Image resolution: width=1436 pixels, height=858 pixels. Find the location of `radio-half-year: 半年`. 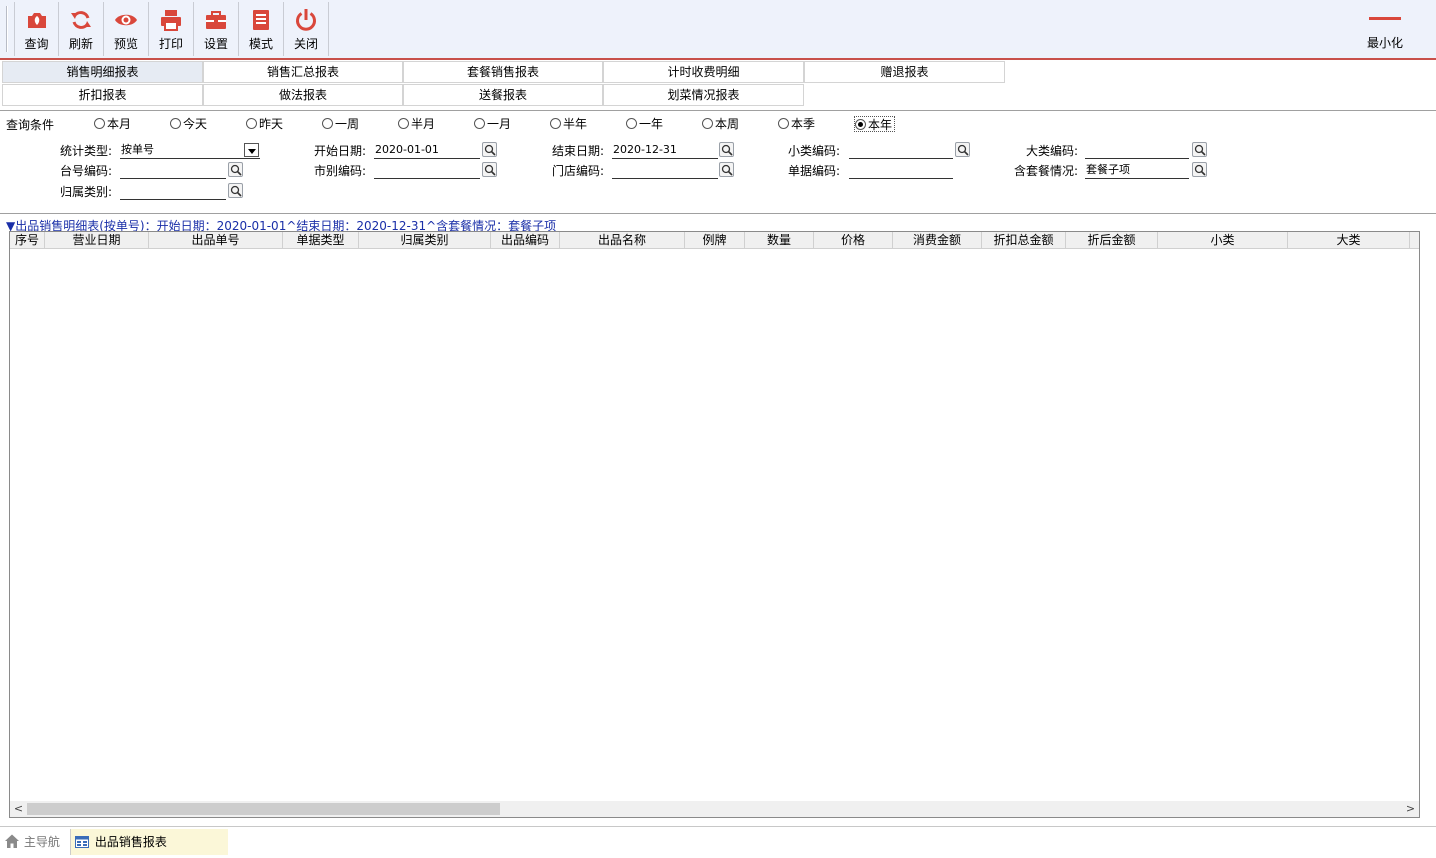

radio-half-year: 半年 is located at coordinates (568, 124).